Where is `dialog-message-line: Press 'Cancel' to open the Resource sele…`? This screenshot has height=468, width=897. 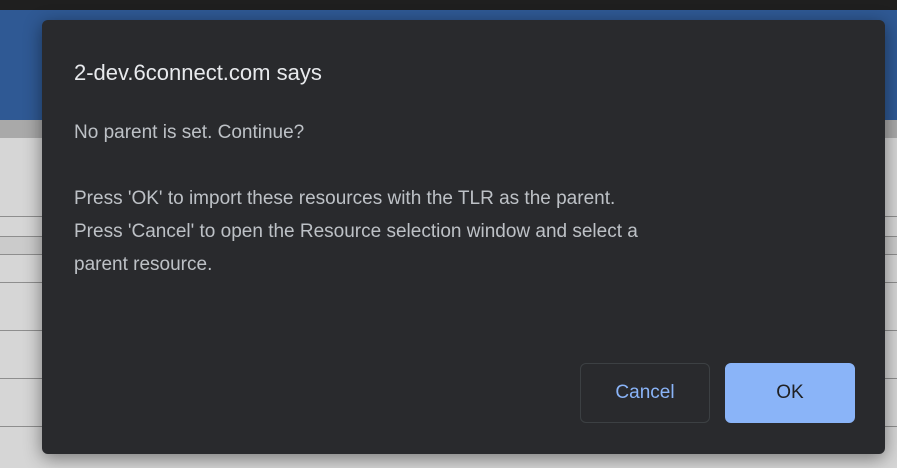
dialog-message-line: Press 'Cancel' to open the Resource sele… is located at coordinates (356, 231).